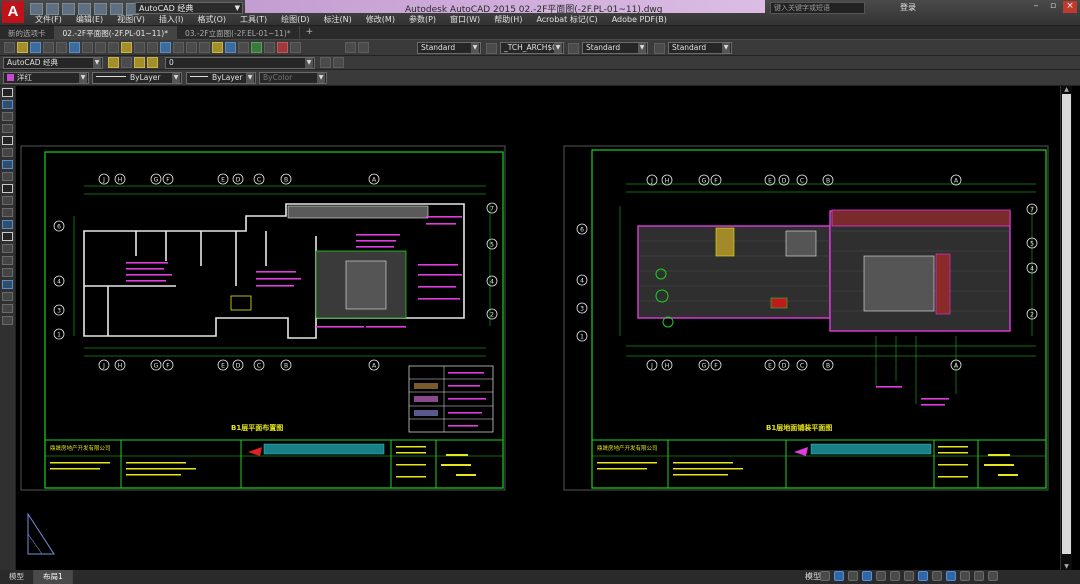 Image resolution: width=1080 pixels, height=584 pixels. I want to click on menu-item: 插入(I), so click(171, 19).